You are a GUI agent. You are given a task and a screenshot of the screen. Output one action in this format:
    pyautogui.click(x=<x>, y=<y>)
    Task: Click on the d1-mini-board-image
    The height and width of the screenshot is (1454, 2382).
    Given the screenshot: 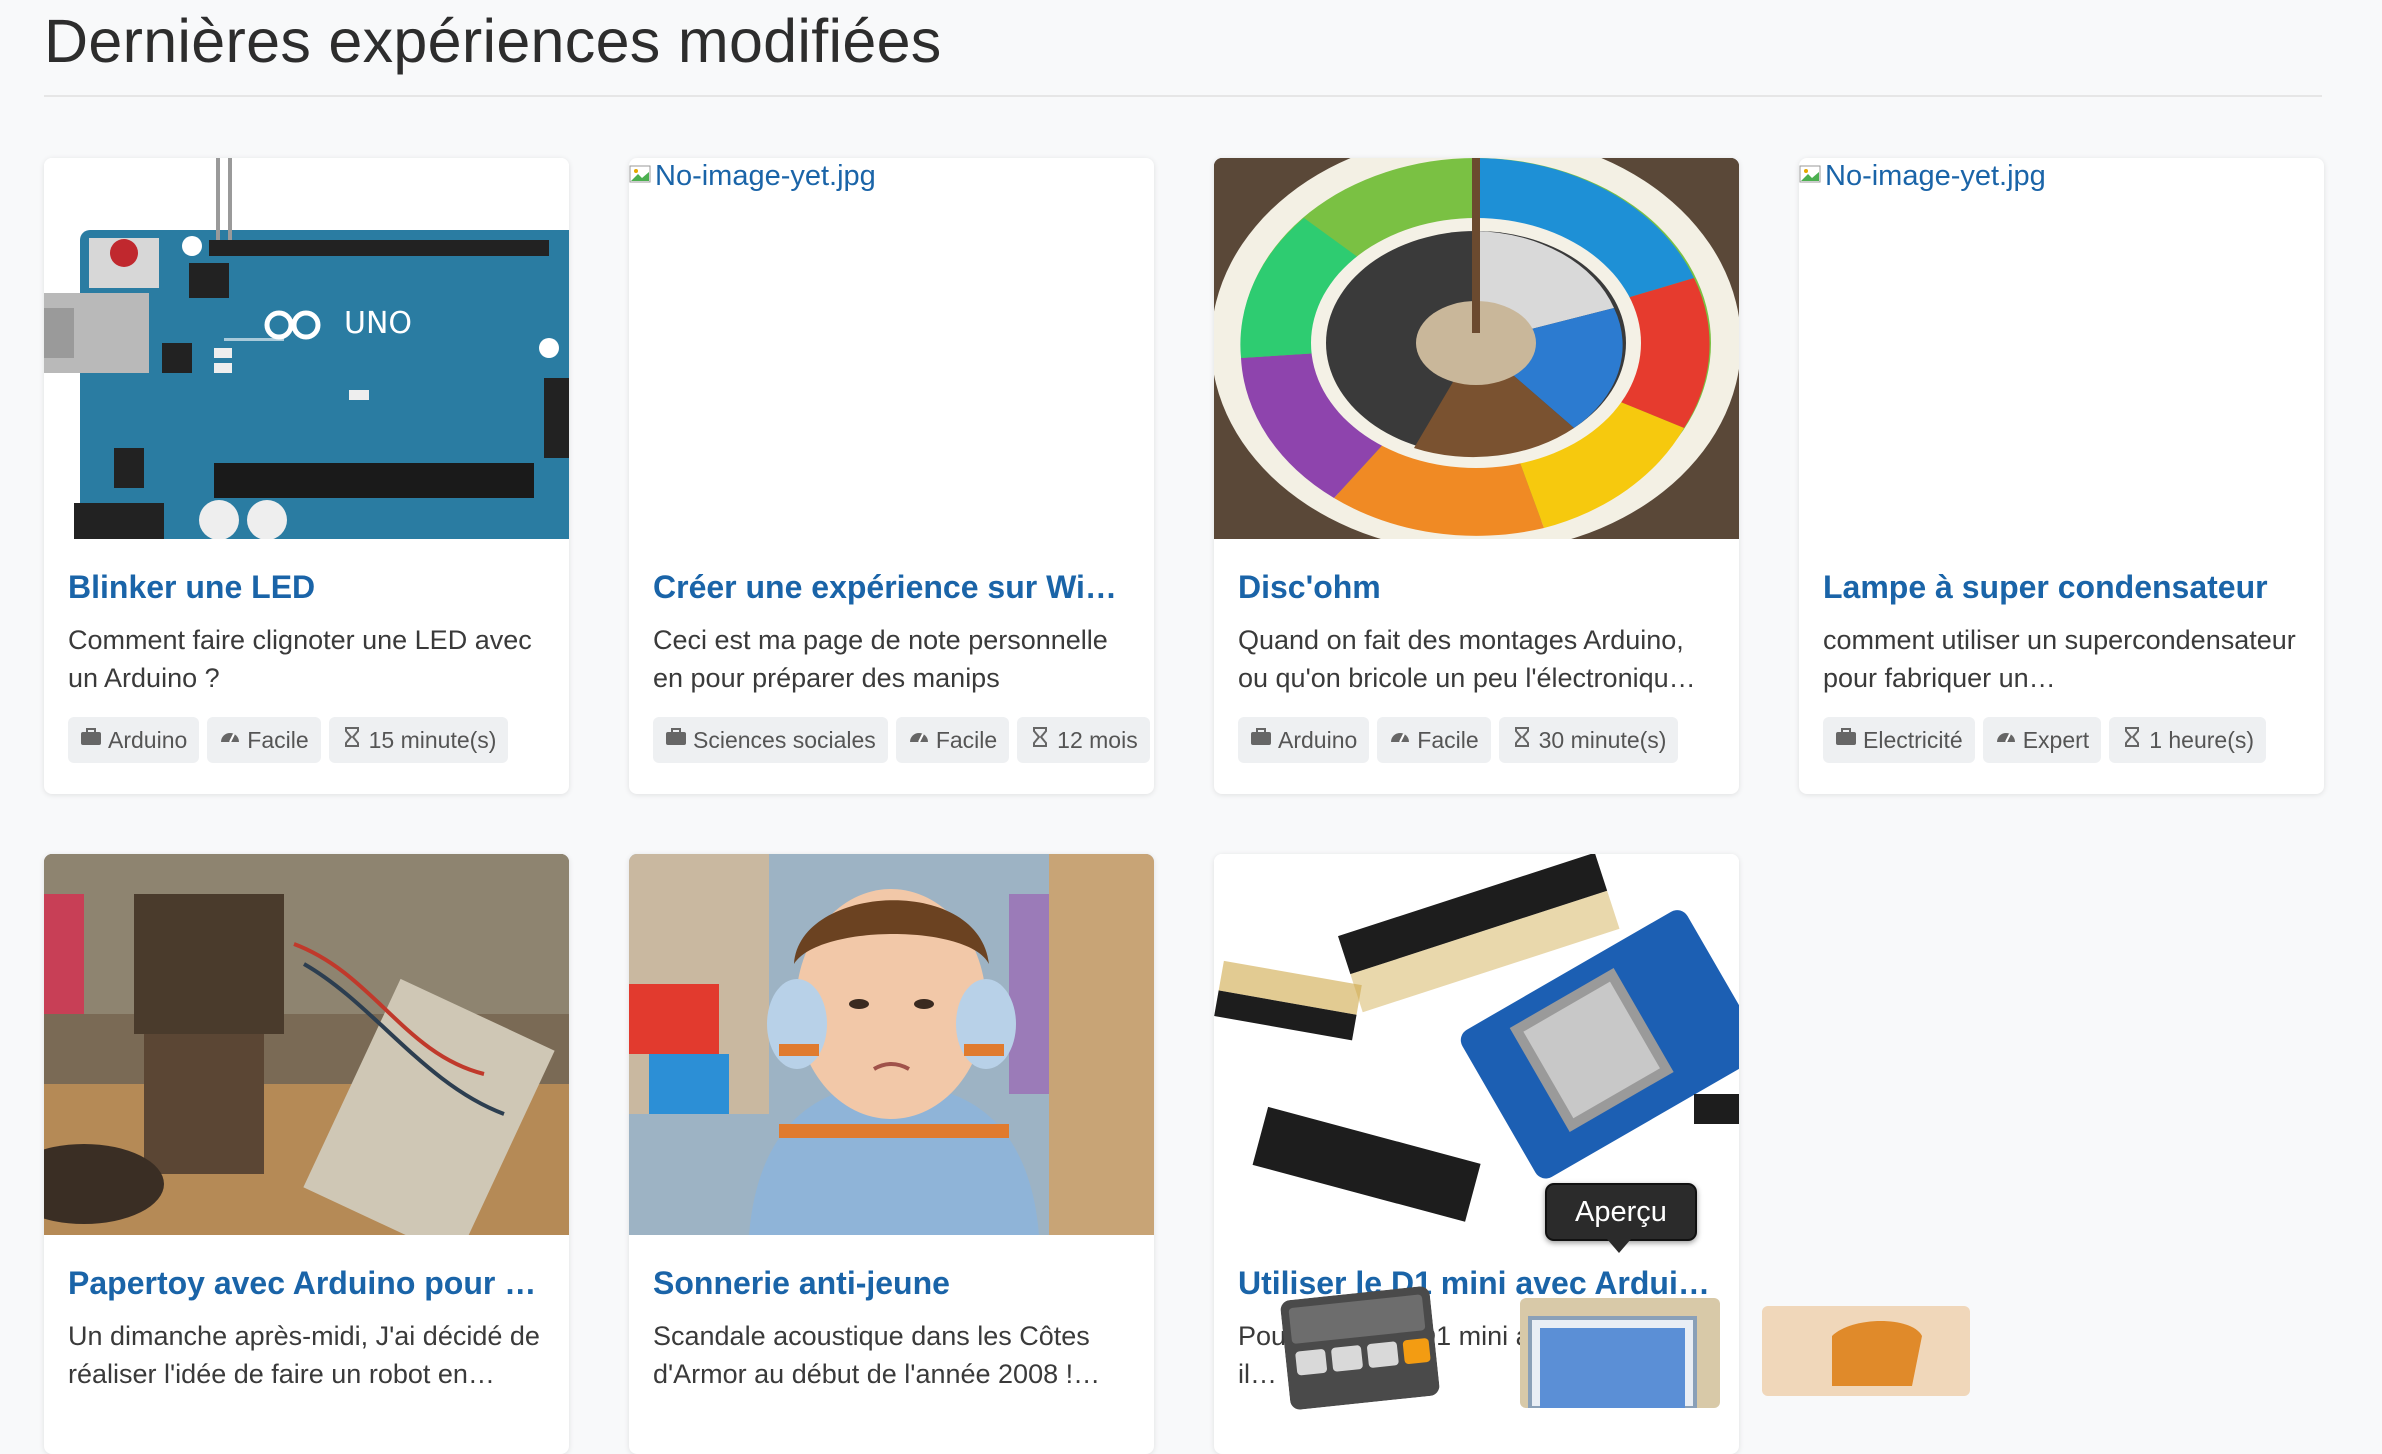 What is the action you would take?
    pyautogui.click(x=1476, y=1044)
    